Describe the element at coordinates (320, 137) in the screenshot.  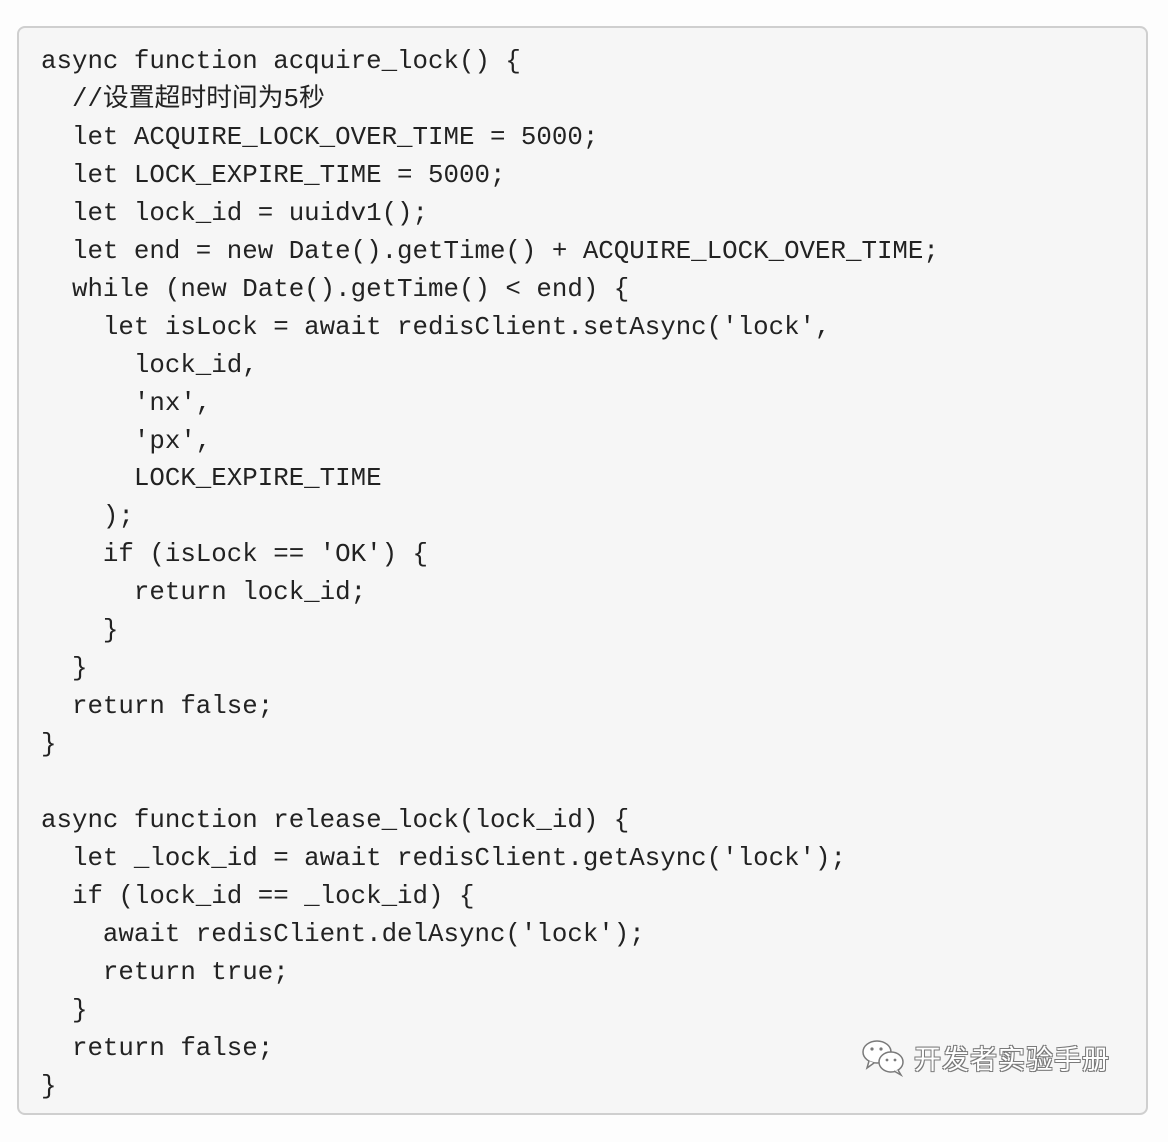
I see `code-line: let ACQUIRE_LOCK_OVER_TIME = 5000;` at that location.